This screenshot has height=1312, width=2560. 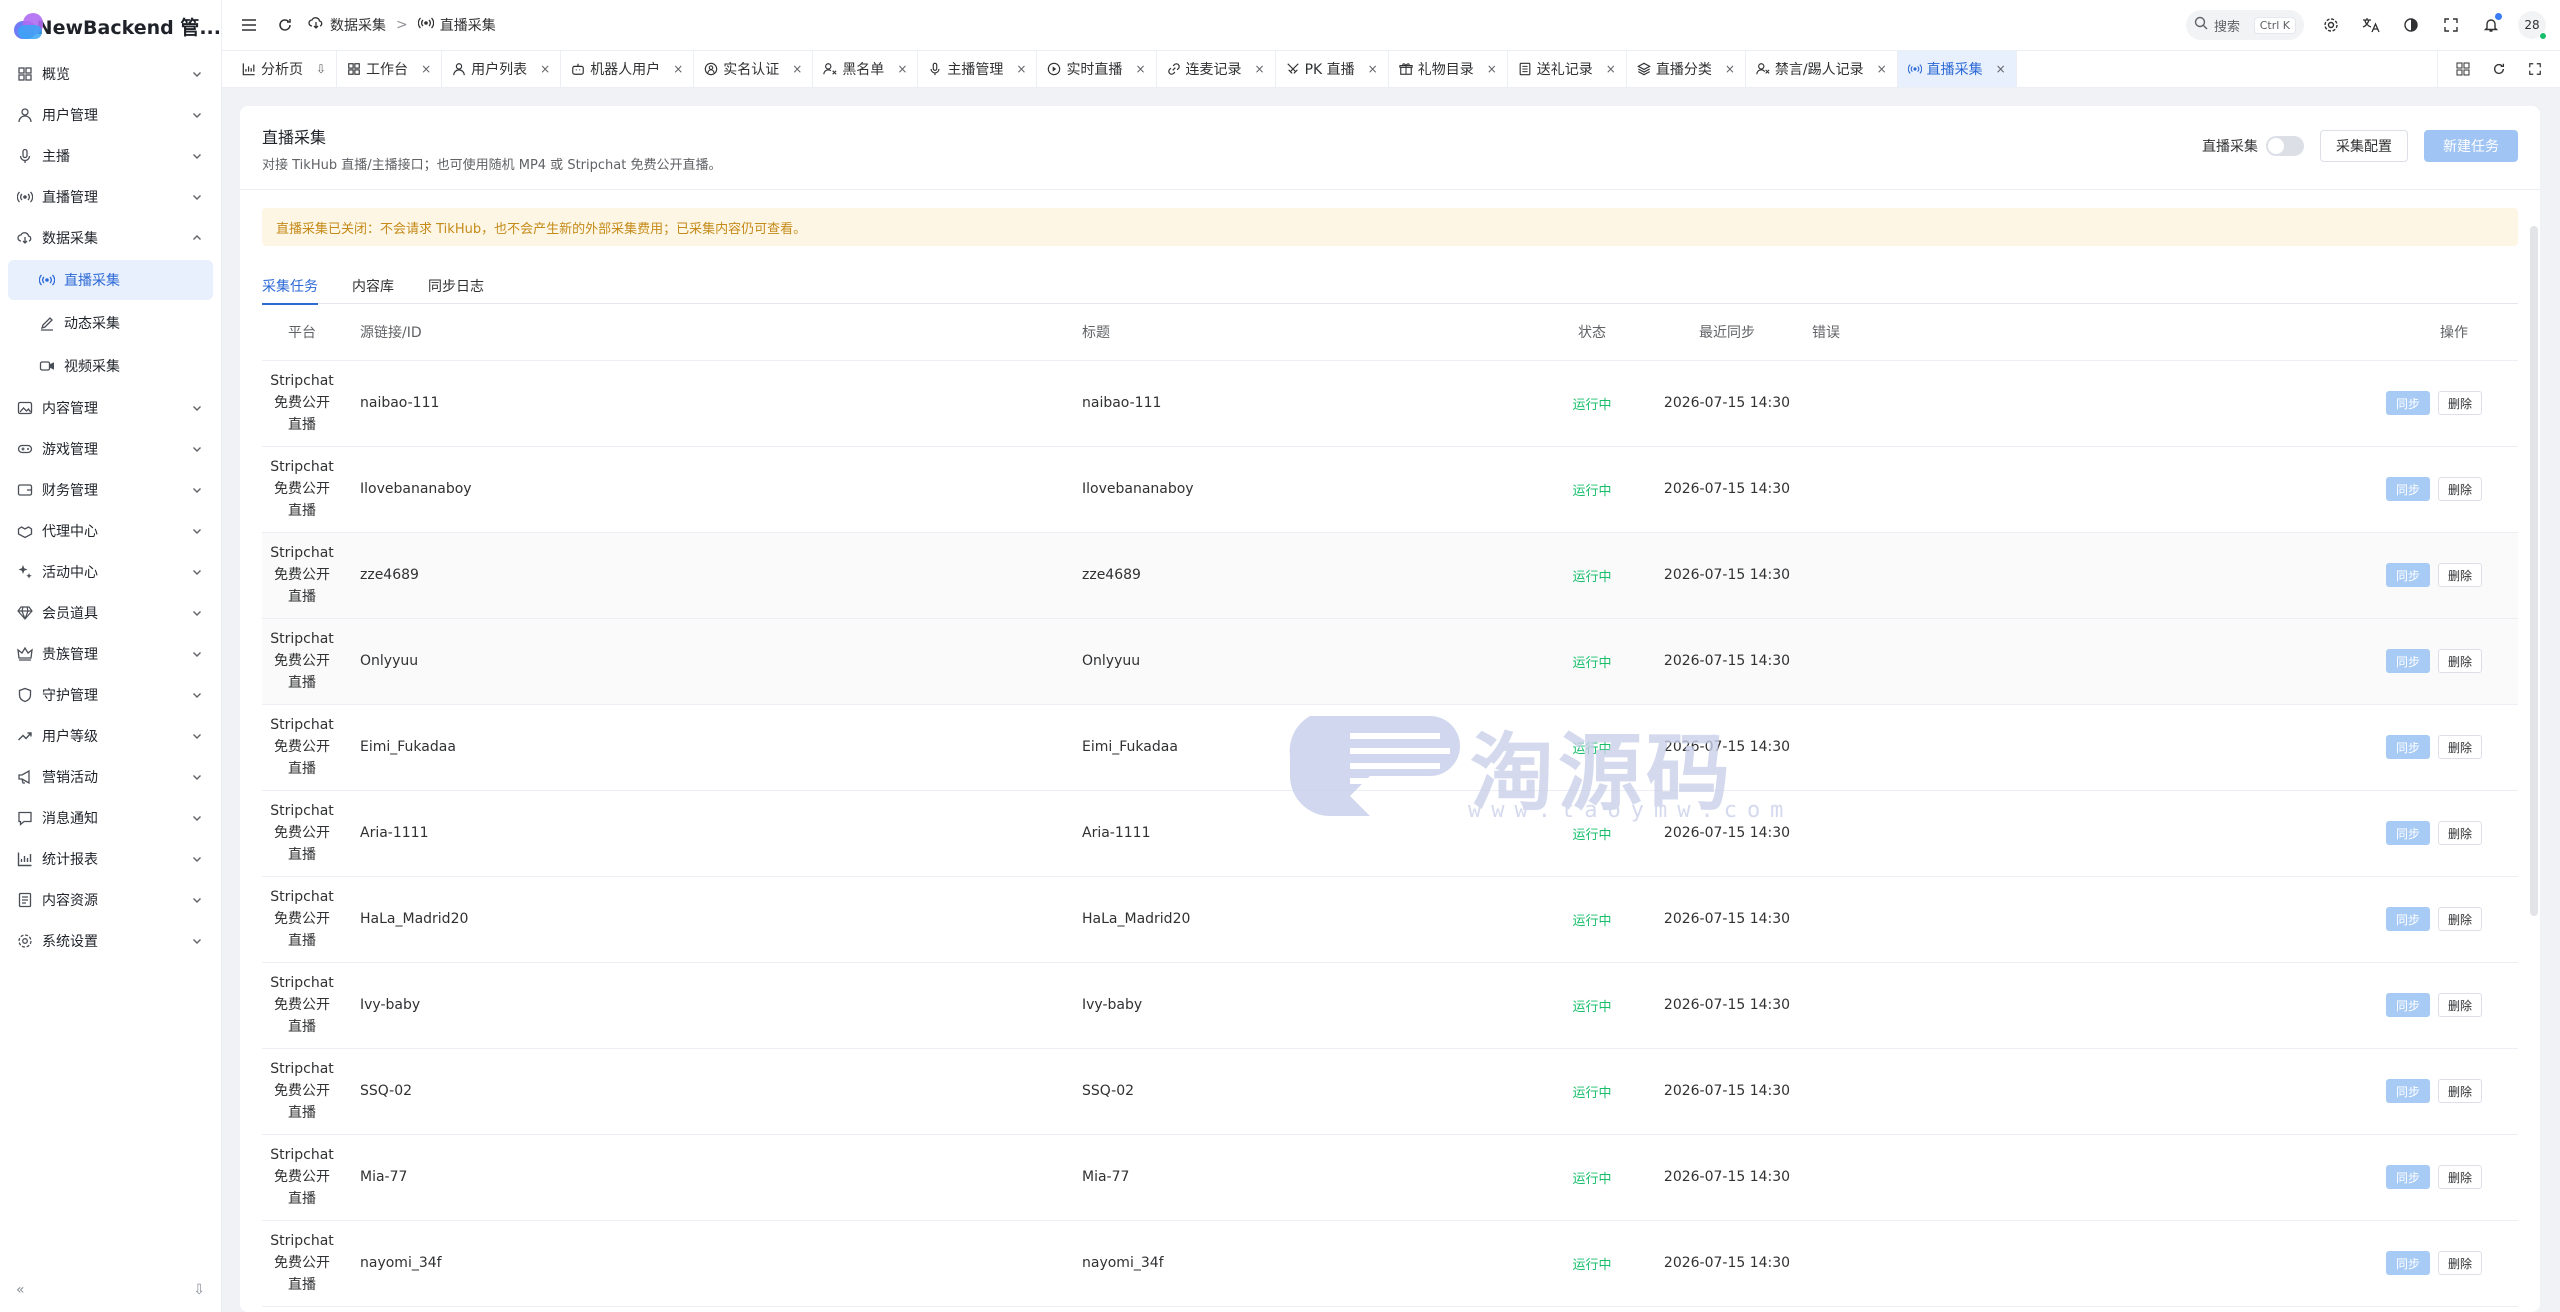 I want to click on open-tab-11: 送礼记录 ×, so click(x=1567, y=69).